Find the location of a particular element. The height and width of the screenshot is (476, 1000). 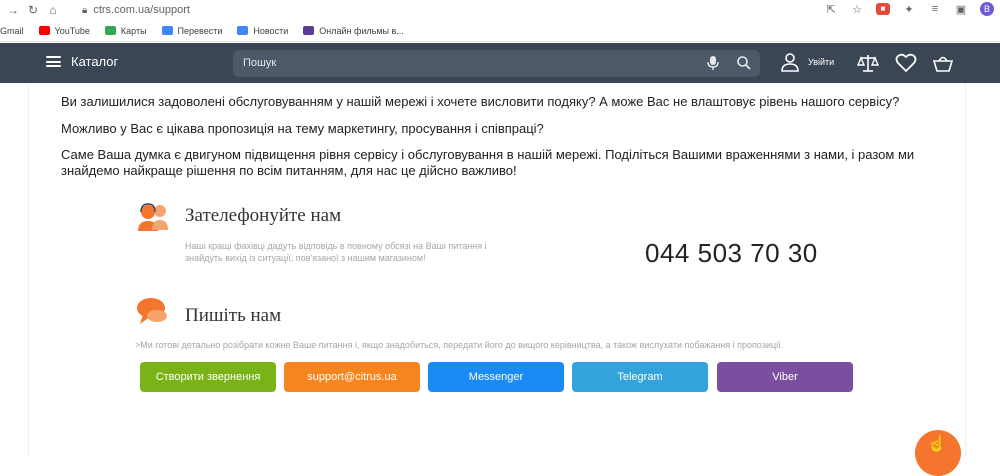

extension-icon: ■ is located at coordinates (883, 9).